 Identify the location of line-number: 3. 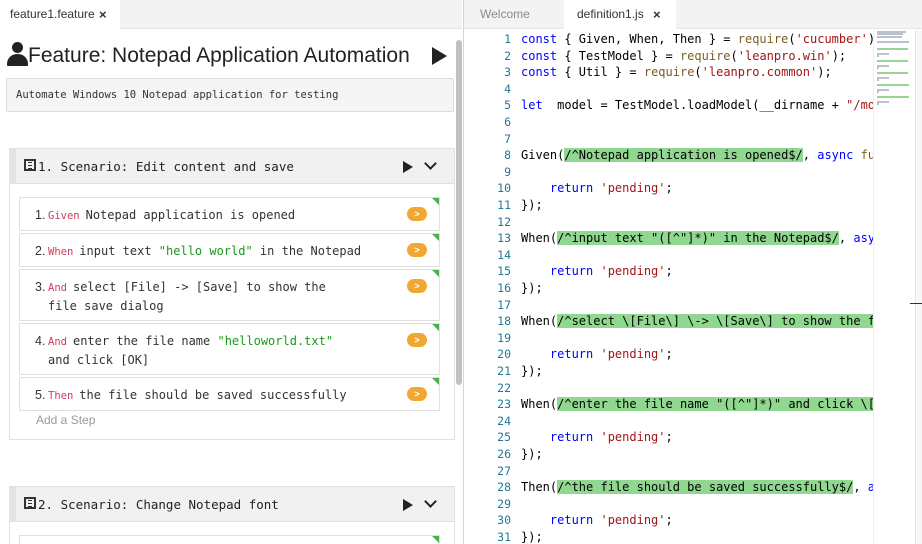
(507, 72).